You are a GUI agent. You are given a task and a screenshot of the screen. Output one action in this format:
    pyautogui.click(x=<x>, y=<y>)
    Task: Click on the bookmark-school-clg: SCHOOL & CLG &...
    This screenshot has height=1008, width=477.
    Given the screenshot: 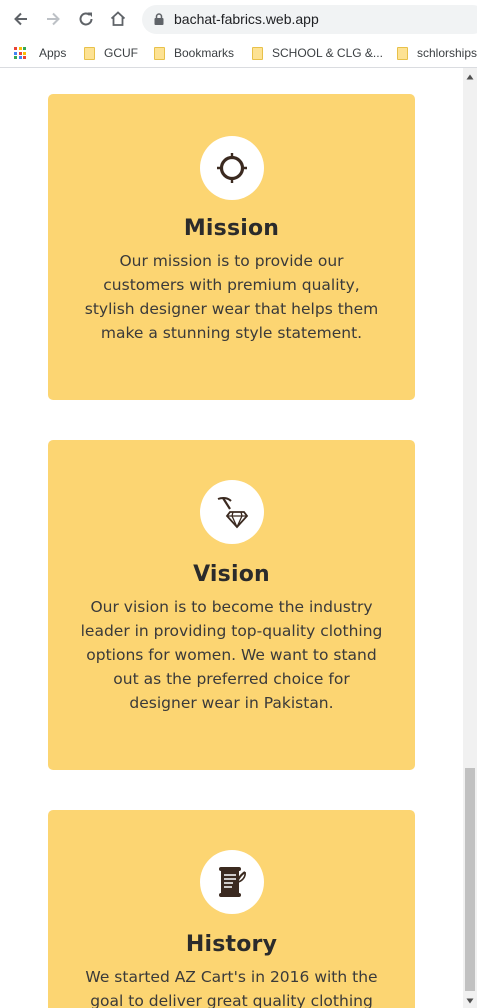 What is the action you would take?
    pyautogui.click(x=317, y=53)
    